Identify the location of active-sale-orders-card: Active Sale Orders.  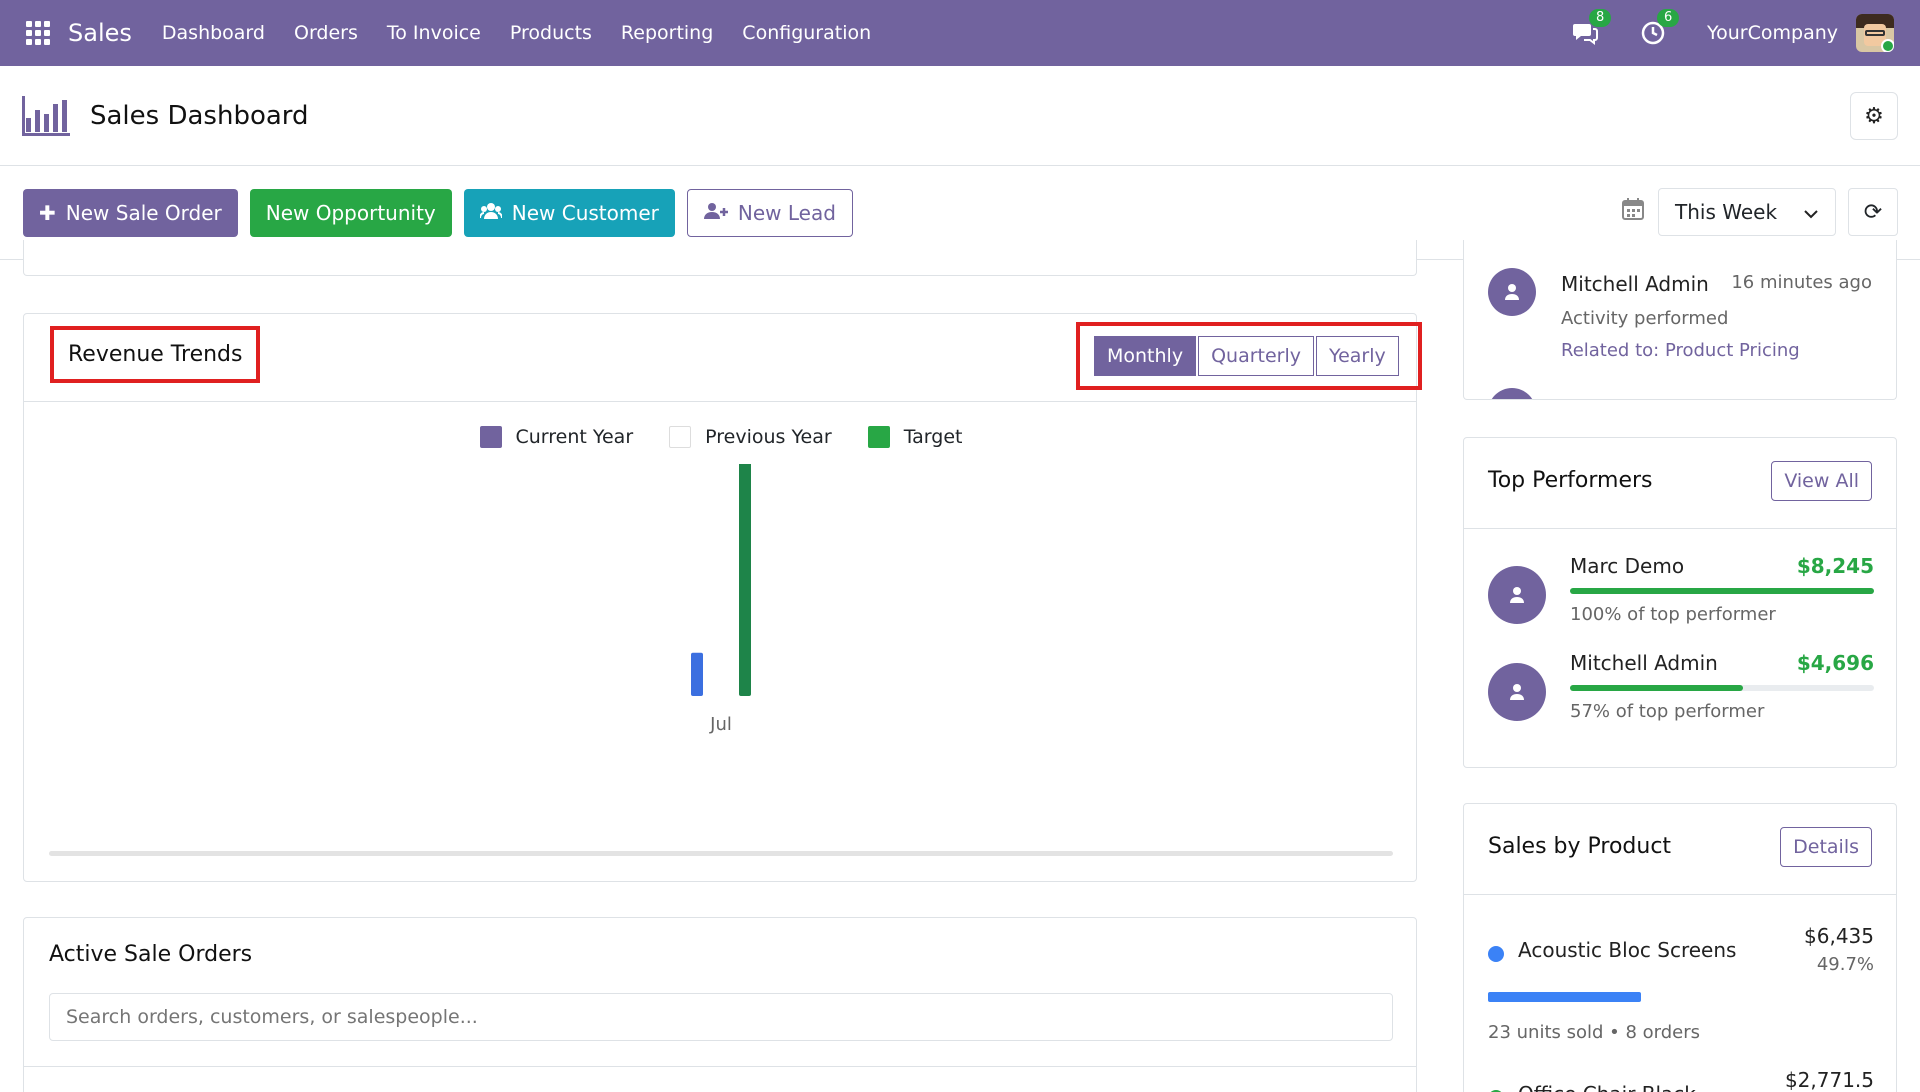
(720, 1004).